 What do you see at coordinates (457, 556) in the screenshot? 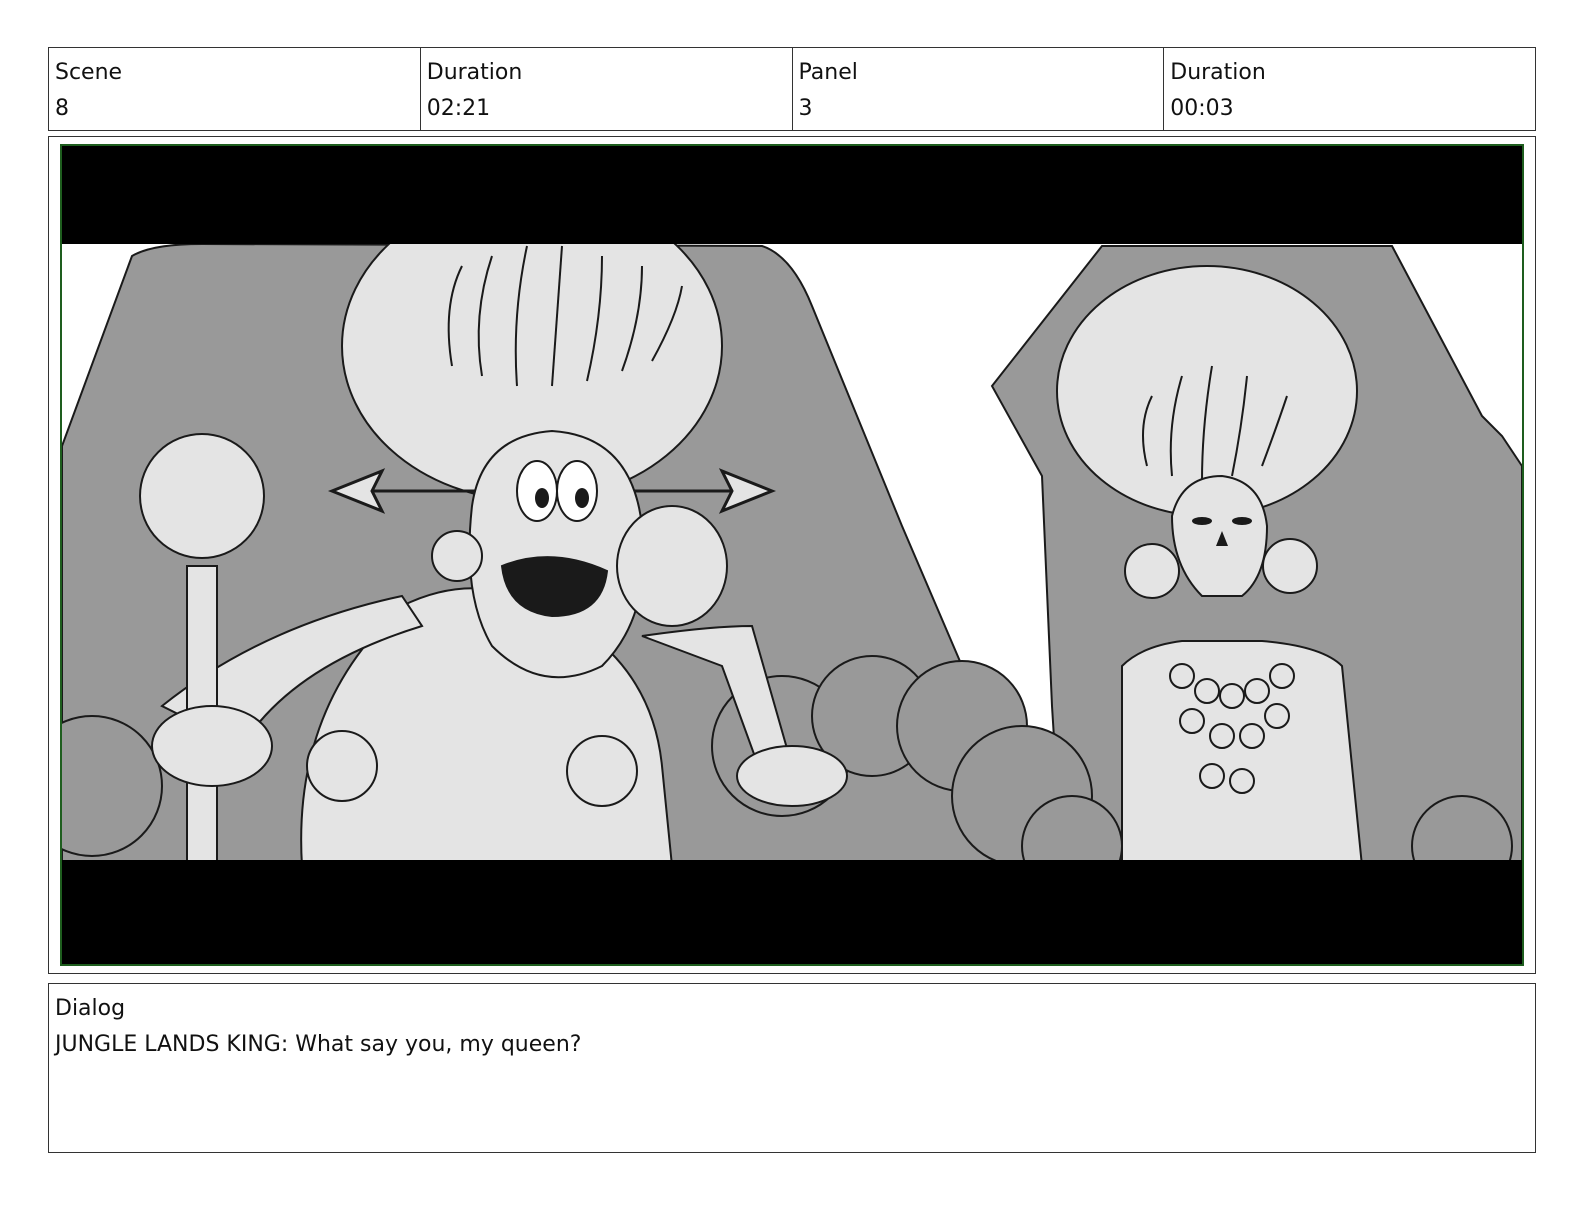
I see `king-ear` at bounding box center [457, 556].